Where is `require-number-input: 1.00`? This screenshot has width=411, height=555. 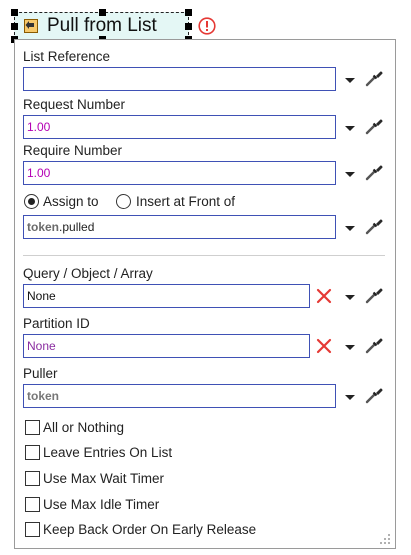 require-number-input: 1.00 is located at coordinates (179, 173).